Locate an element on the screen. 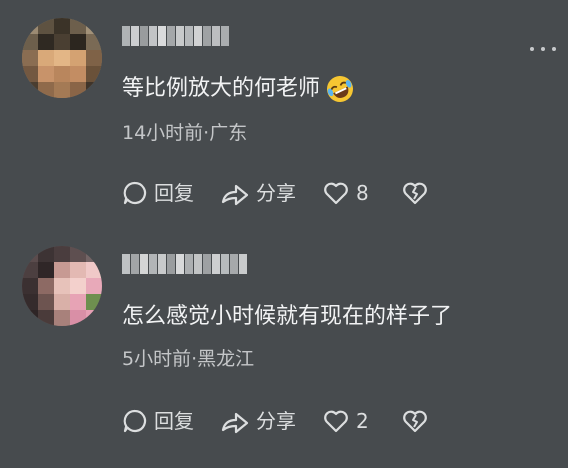 The height and width of the screenshot is (468, 568). comment-content: 怎么感觉小时候就有现在的样子了 is located at coordinates (287, 317).